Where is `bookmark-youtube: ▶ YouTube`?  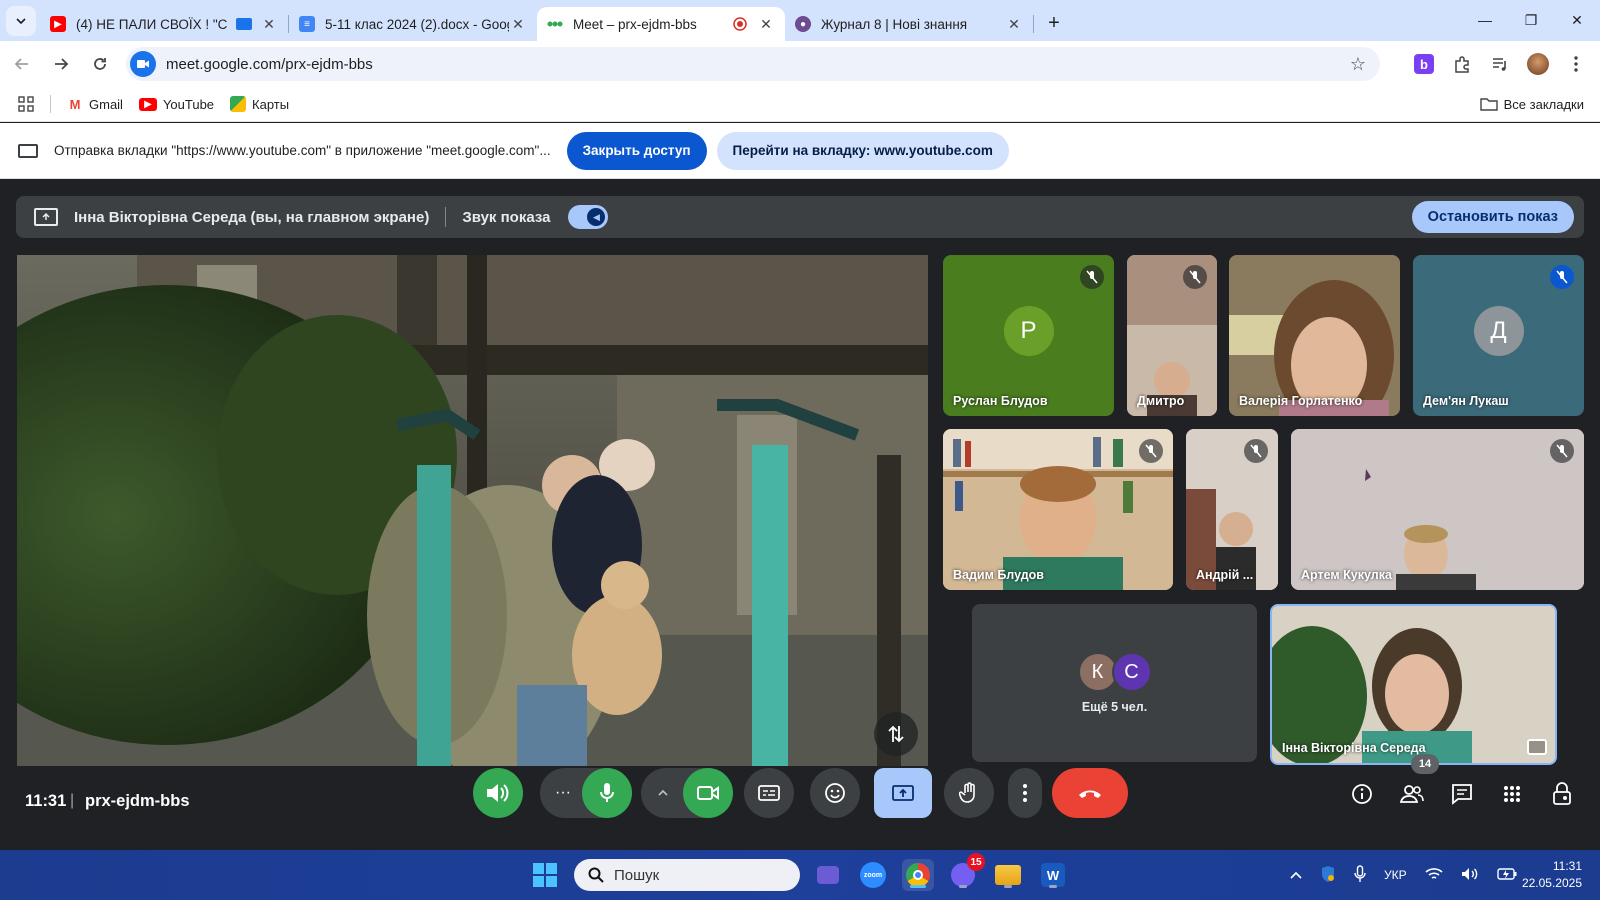 bookmark-youtube: ▶ YouTube is located at coordinates (176, 104).